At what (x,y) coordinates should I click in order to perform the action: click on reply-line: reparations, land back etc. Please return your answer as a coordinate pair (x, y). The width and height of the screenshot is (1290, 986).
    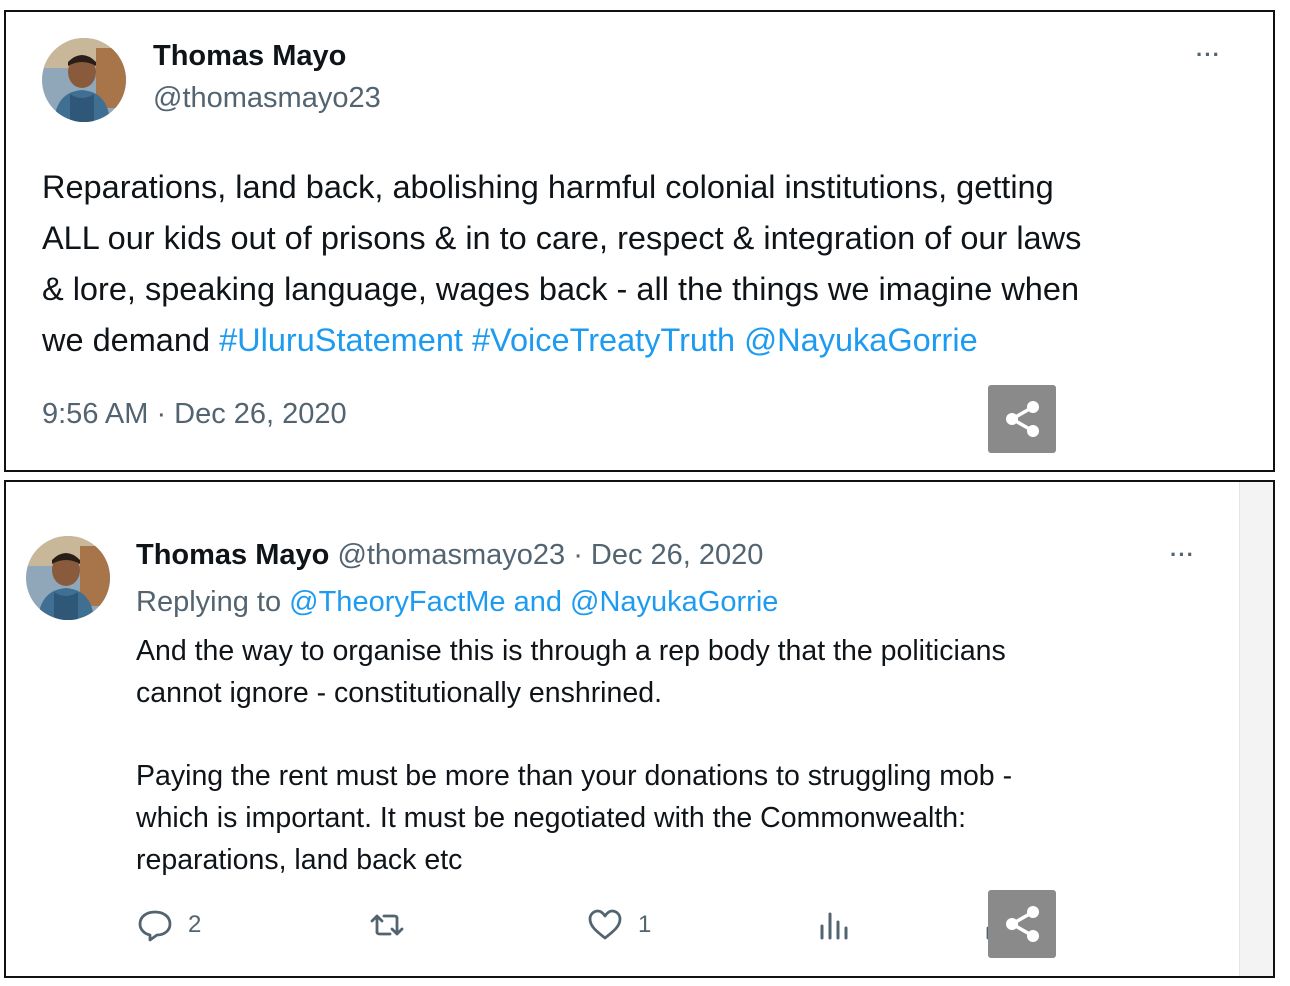
    Looking at the image, I should click on (299, 860).